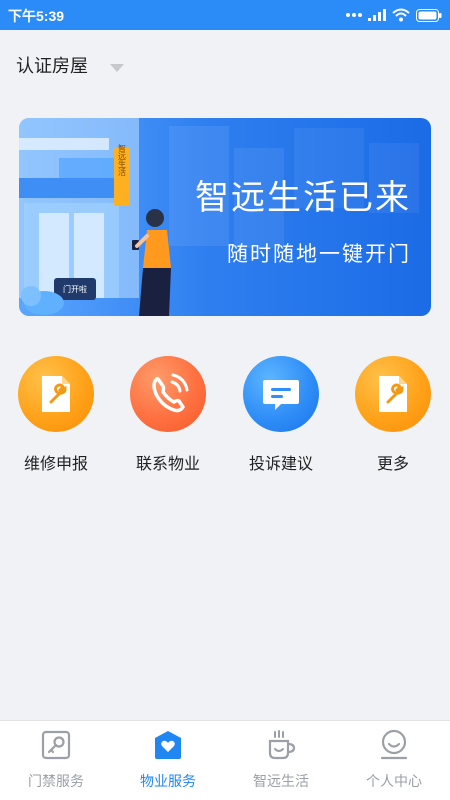 The width and height of the screenshot is (450, 800). Describe the element at coordinates (168, 782) in the screenshot. I see `tab-label: 物业服务` at that location.